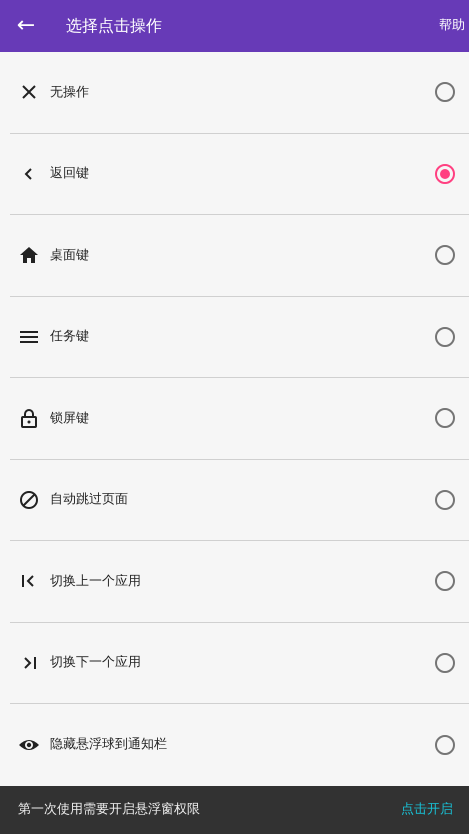  I want to click on enable-button: 点击开启, so click(427, 810).